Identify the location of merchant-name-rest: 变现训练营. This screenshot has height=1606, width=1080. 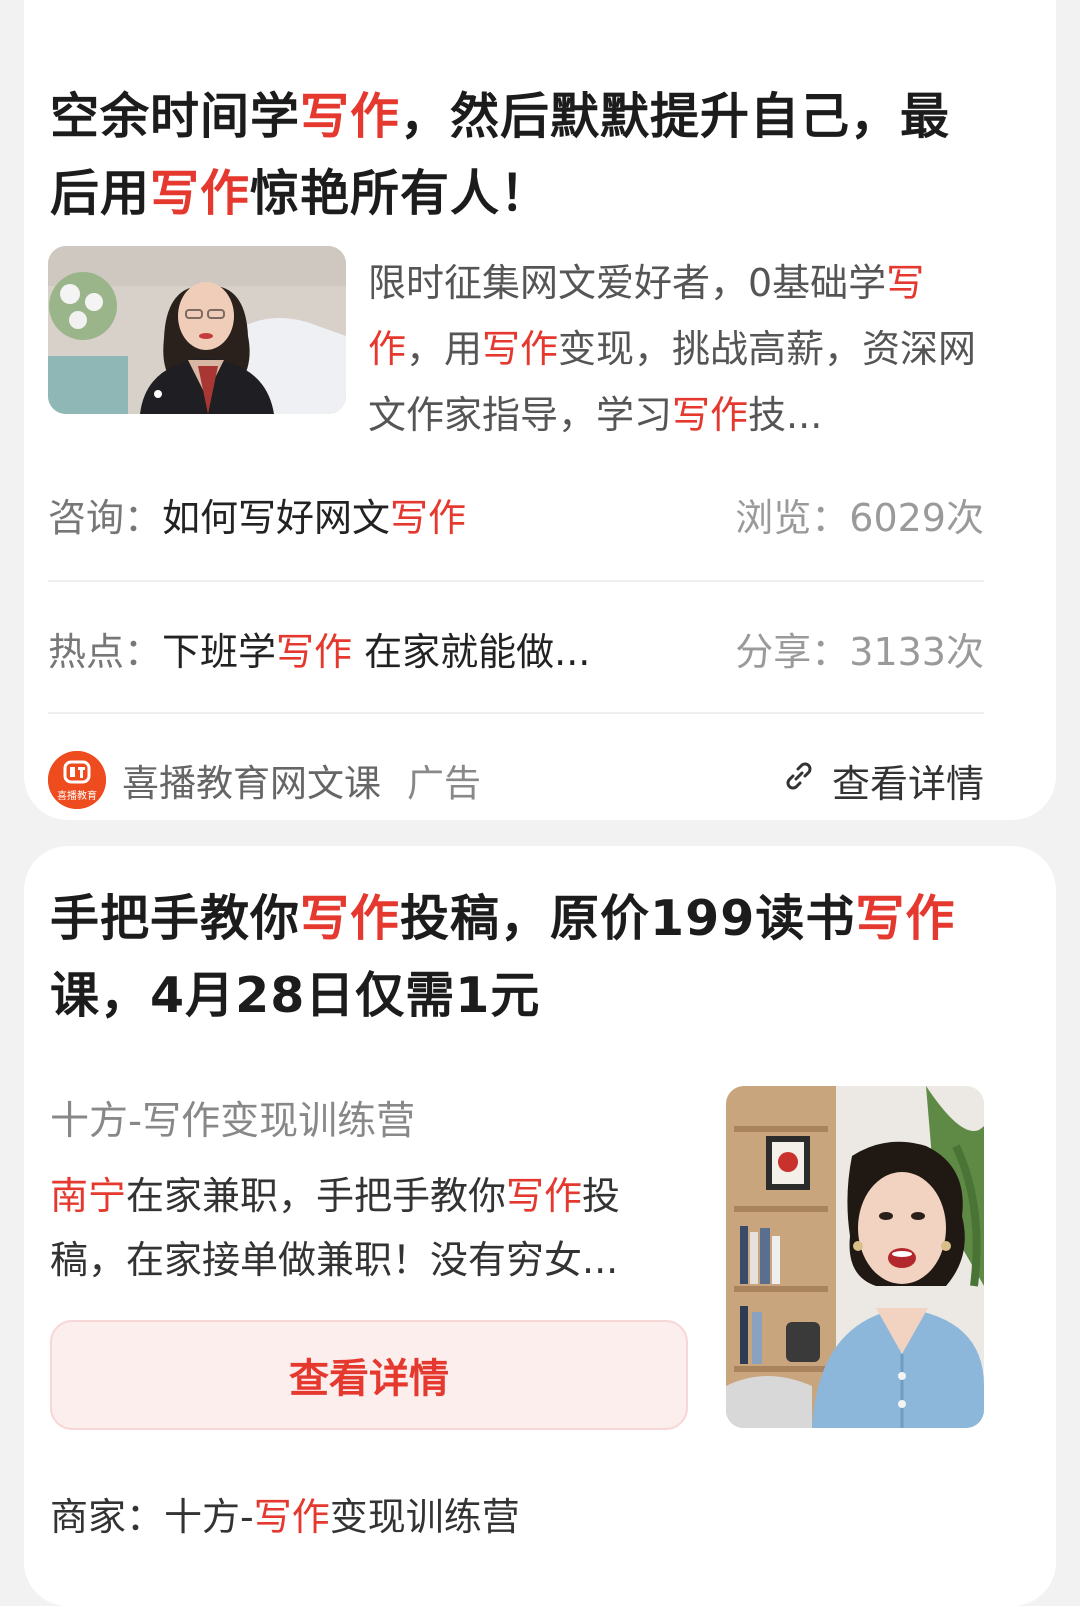
(424, 1517).